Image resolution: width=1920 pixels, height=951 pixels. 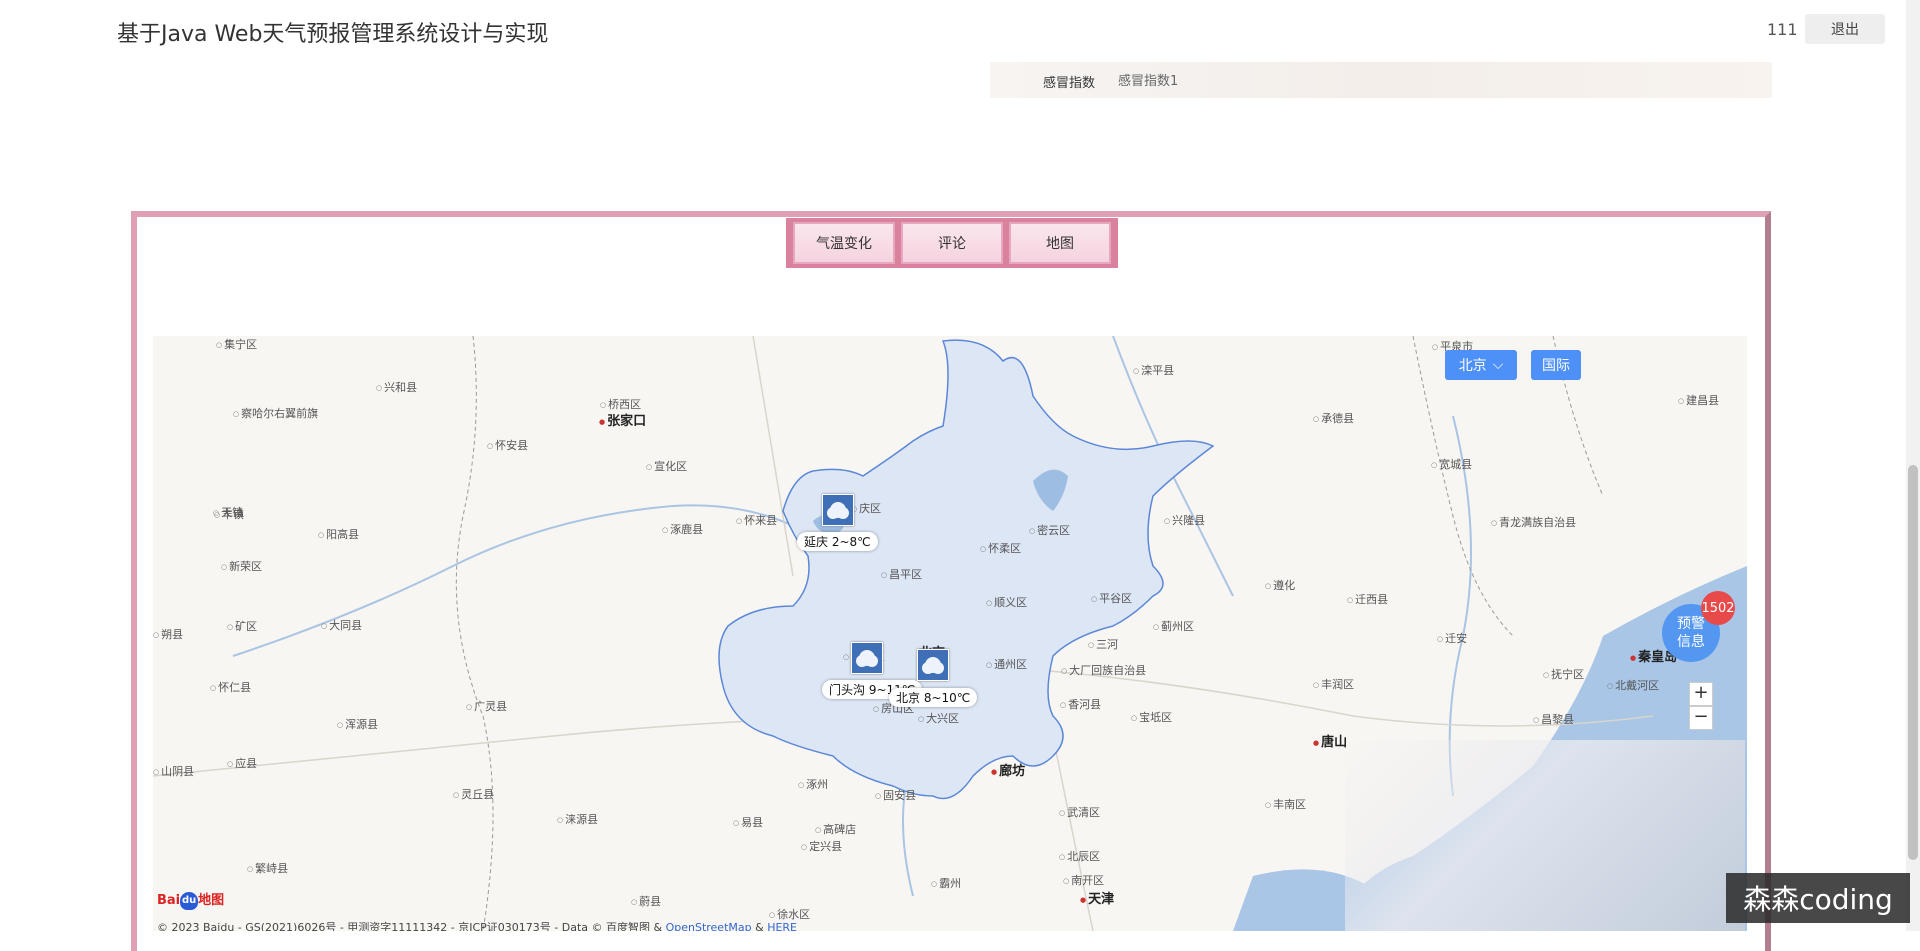 I want to click on map-place-label: 通州区, so click(x=1006, y=664).